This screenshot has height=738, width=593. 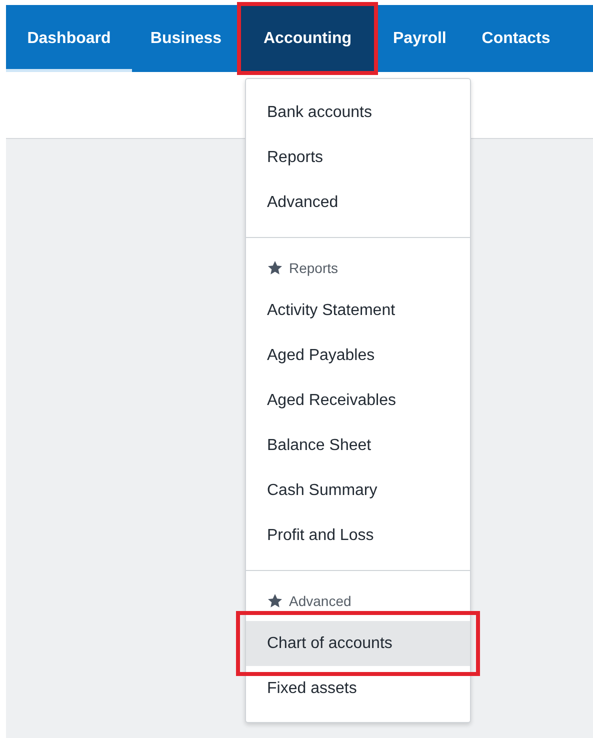 What do you see at coordinates (307, 38) in the screenshot?
I see `nav-tab: Accounting` at bounding box center [307, 38].